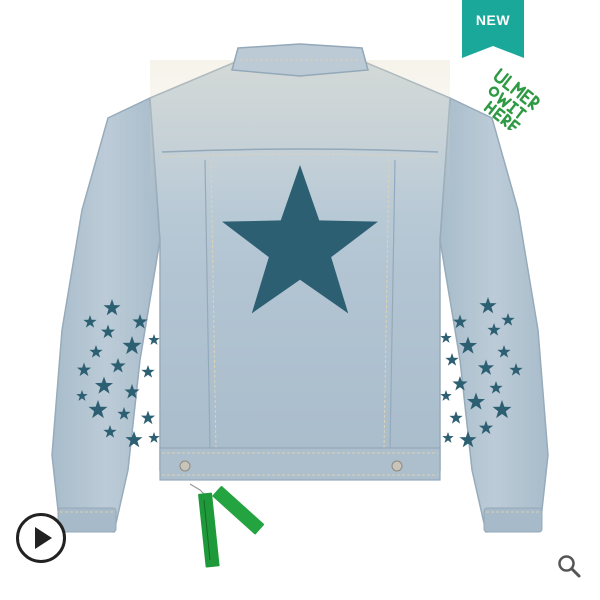 This screenshot has width=600, height=600. What do you see at coordinates (493, 29) in the screenshot?
I see `new-badge: NEW` at bounding box center [493, 29].